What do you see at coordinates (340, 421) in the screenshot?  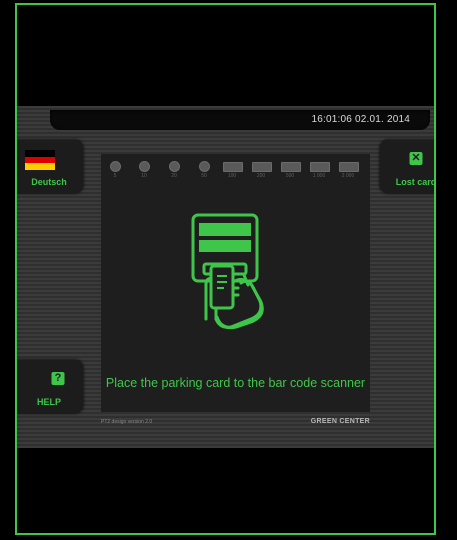 I see `brand-logo: GREEN CENTER` at bounding box center [340, 421].